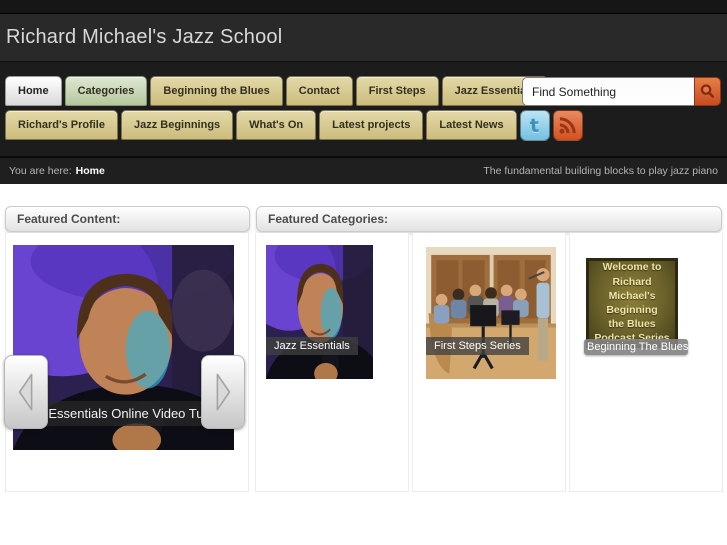  I want to click on rss-icon, so click(567, 125).